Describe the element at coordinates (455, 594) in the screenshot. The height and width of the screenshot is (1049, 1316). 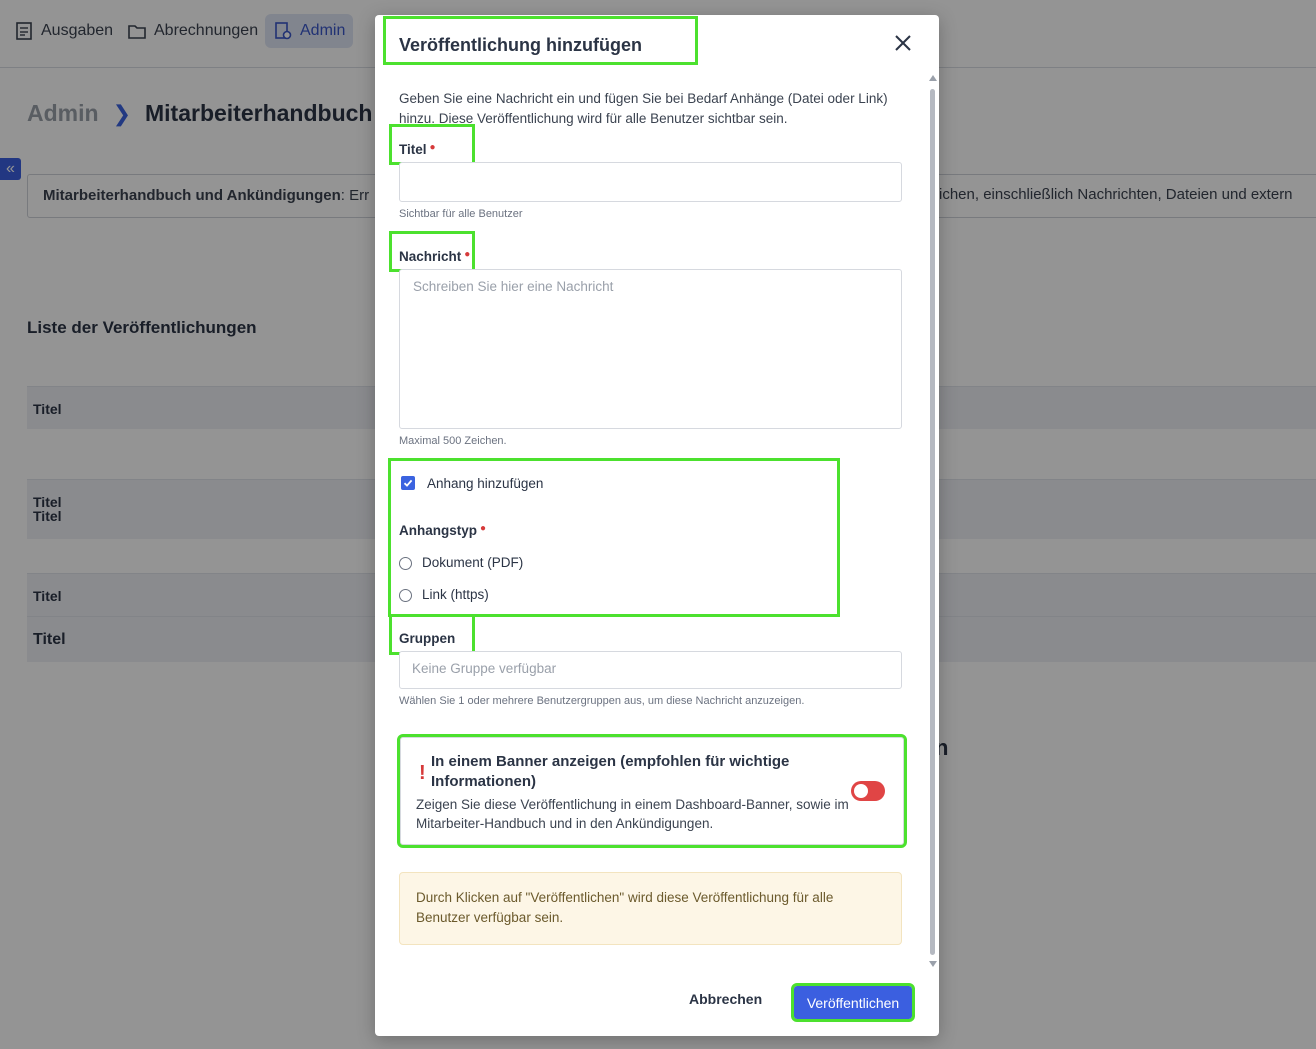
I see `radio-link-https-label: Link (https)` at that location.